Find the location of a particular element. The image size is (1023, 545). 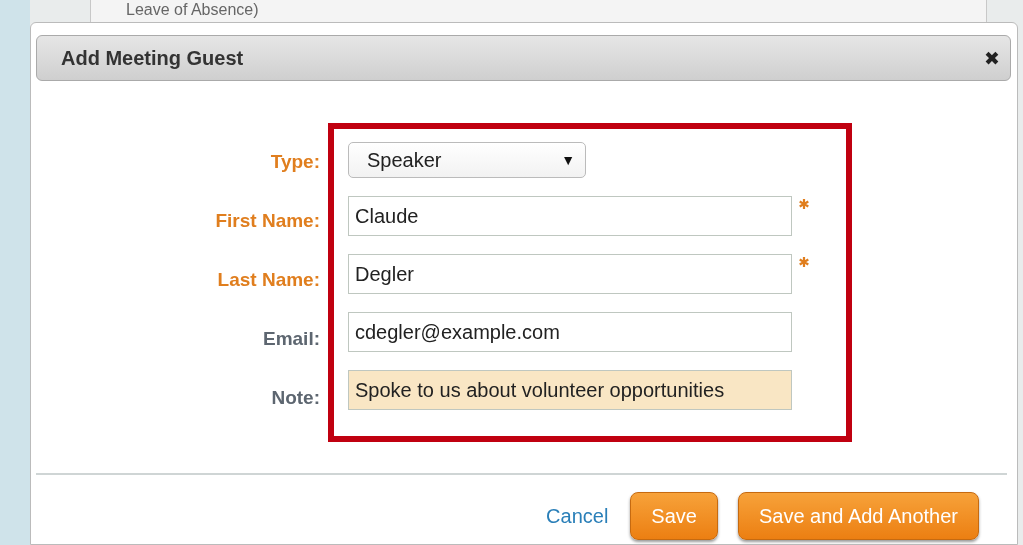

field-label: First Name: is located at coordinates (268, 221).